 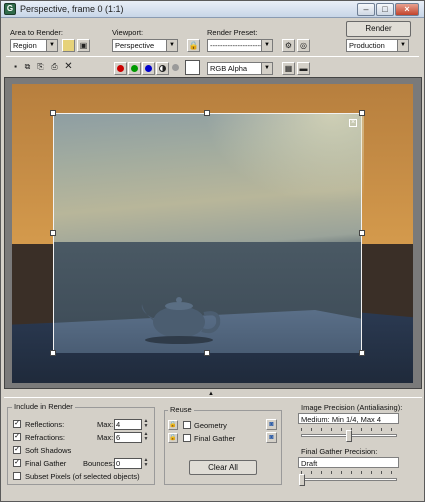 What do you see at coordinates (128, 463) in the screenshot?
I see `bounces-input: 0` at bounding box center [128, 463].